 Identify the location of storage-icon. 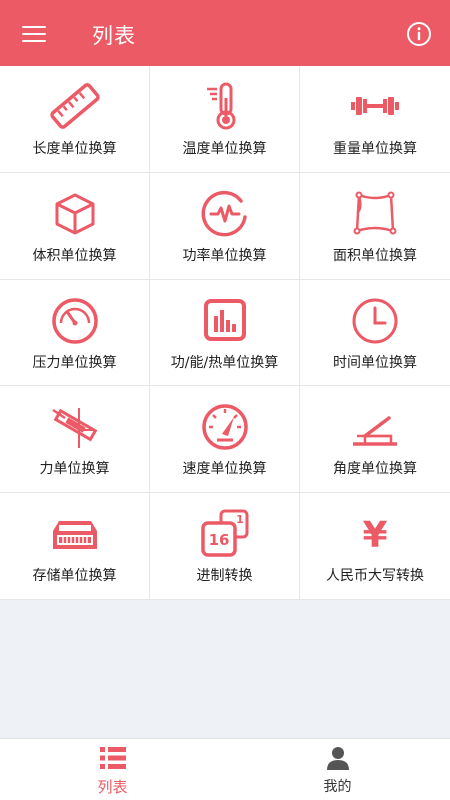
(74, 535).